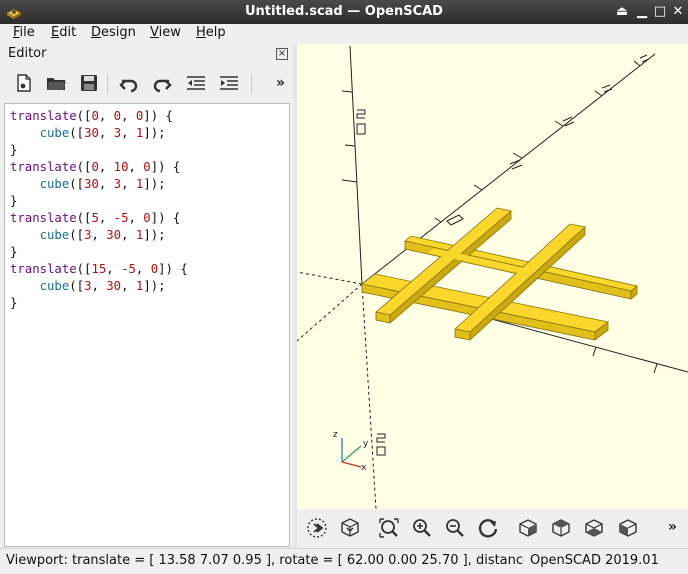 This screenshot has width=688, height=574. Describe the element at coordinates (196, 83) in the screenshot. I see `unindent-icon` at that location.